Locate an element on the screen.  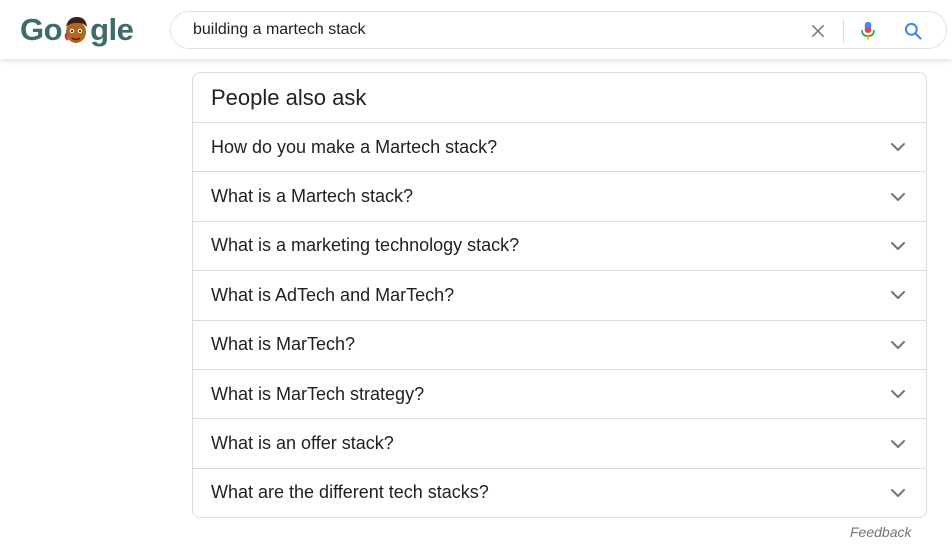
paa-question: What is a Martech stack? is located at coordinates (559, 195).